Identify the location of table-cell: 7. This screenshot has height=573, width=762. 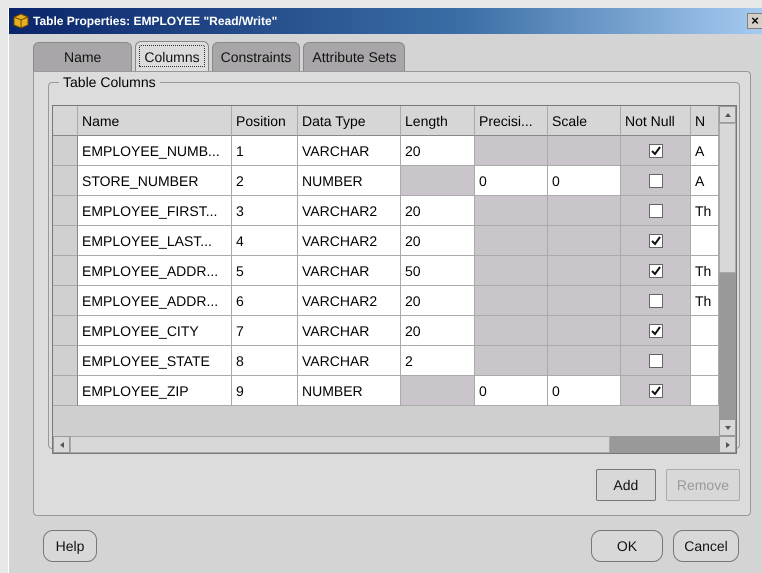
(265, 331).